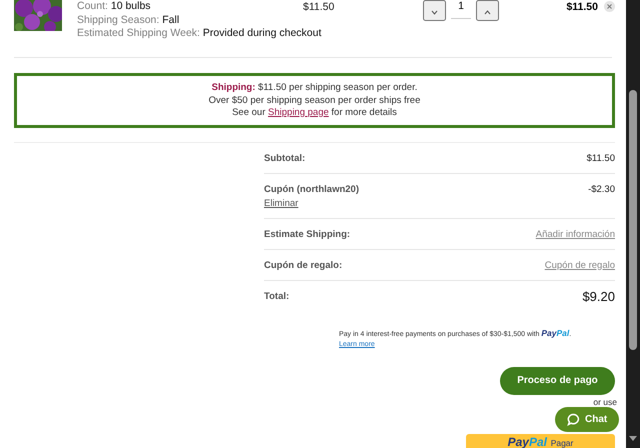 The image size is (640, 448). I want to click on summary-link: Añadir información, so click(575, 234).